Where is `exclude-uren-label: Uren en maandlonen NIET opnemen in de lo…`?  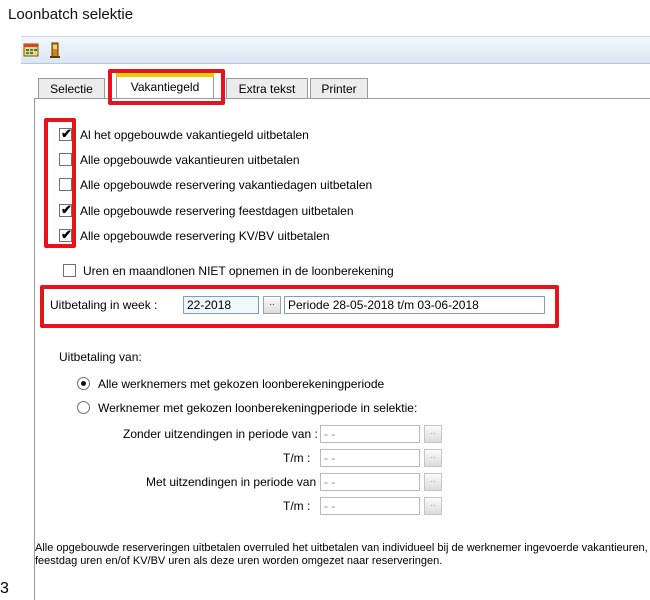
exclude-uren-label: Uren en maandlonen NIET opnemen in de lo… is located at coordinates (238, 271).